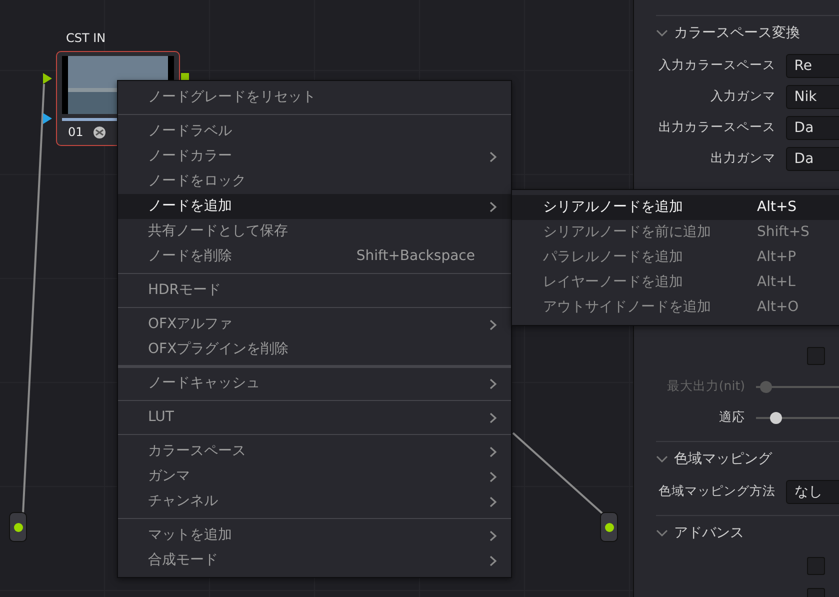 The width and height of the screenshot is (839, 597). What do you see at coordinates (776, 282) in the screenshot?
I see `shortcut-text: Alt+L` at bounding box center [776, 282].